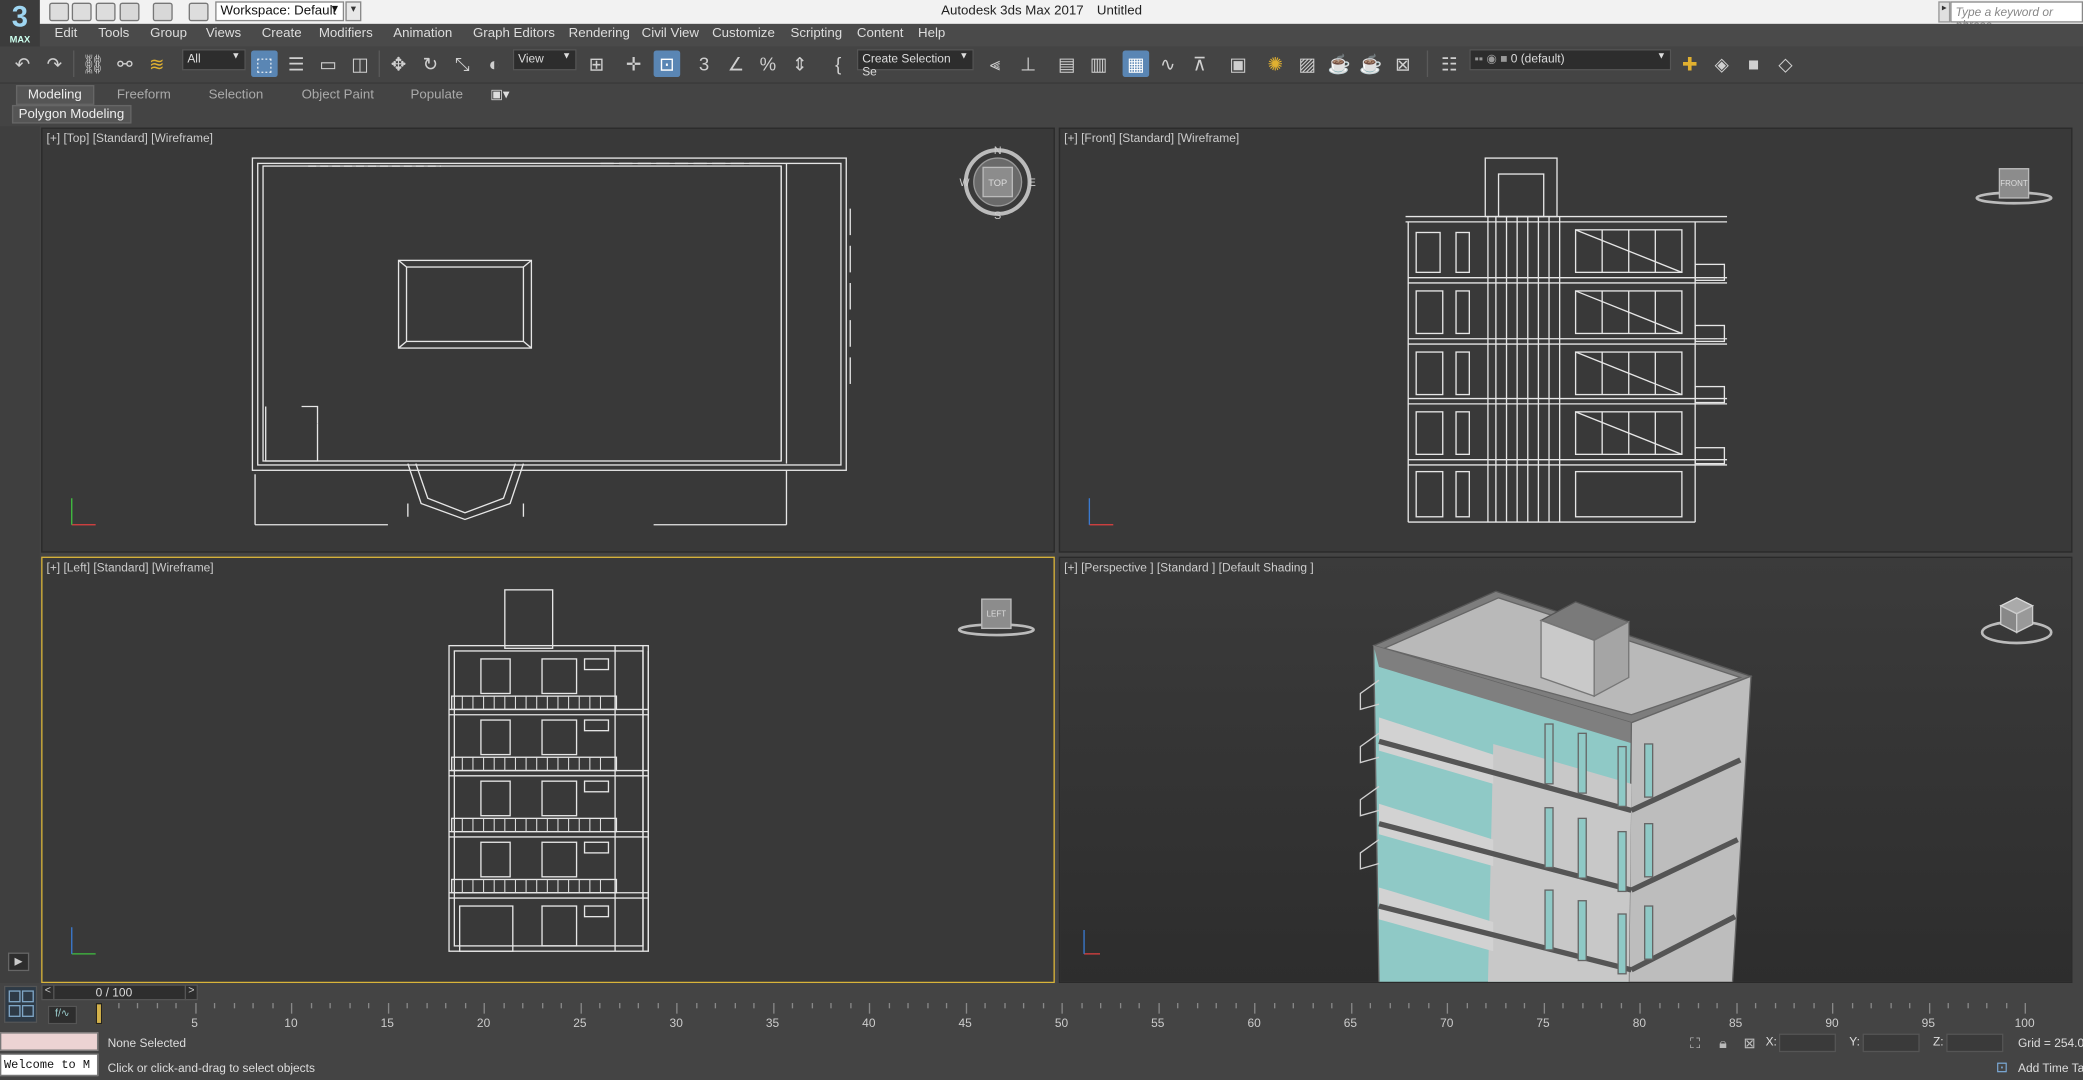  Describe the element at coordinates (1570, 60) in the screenshot. I see `layer-dropdown: ▪▪ ◉ ■ 0 (default) ▼` at that location.